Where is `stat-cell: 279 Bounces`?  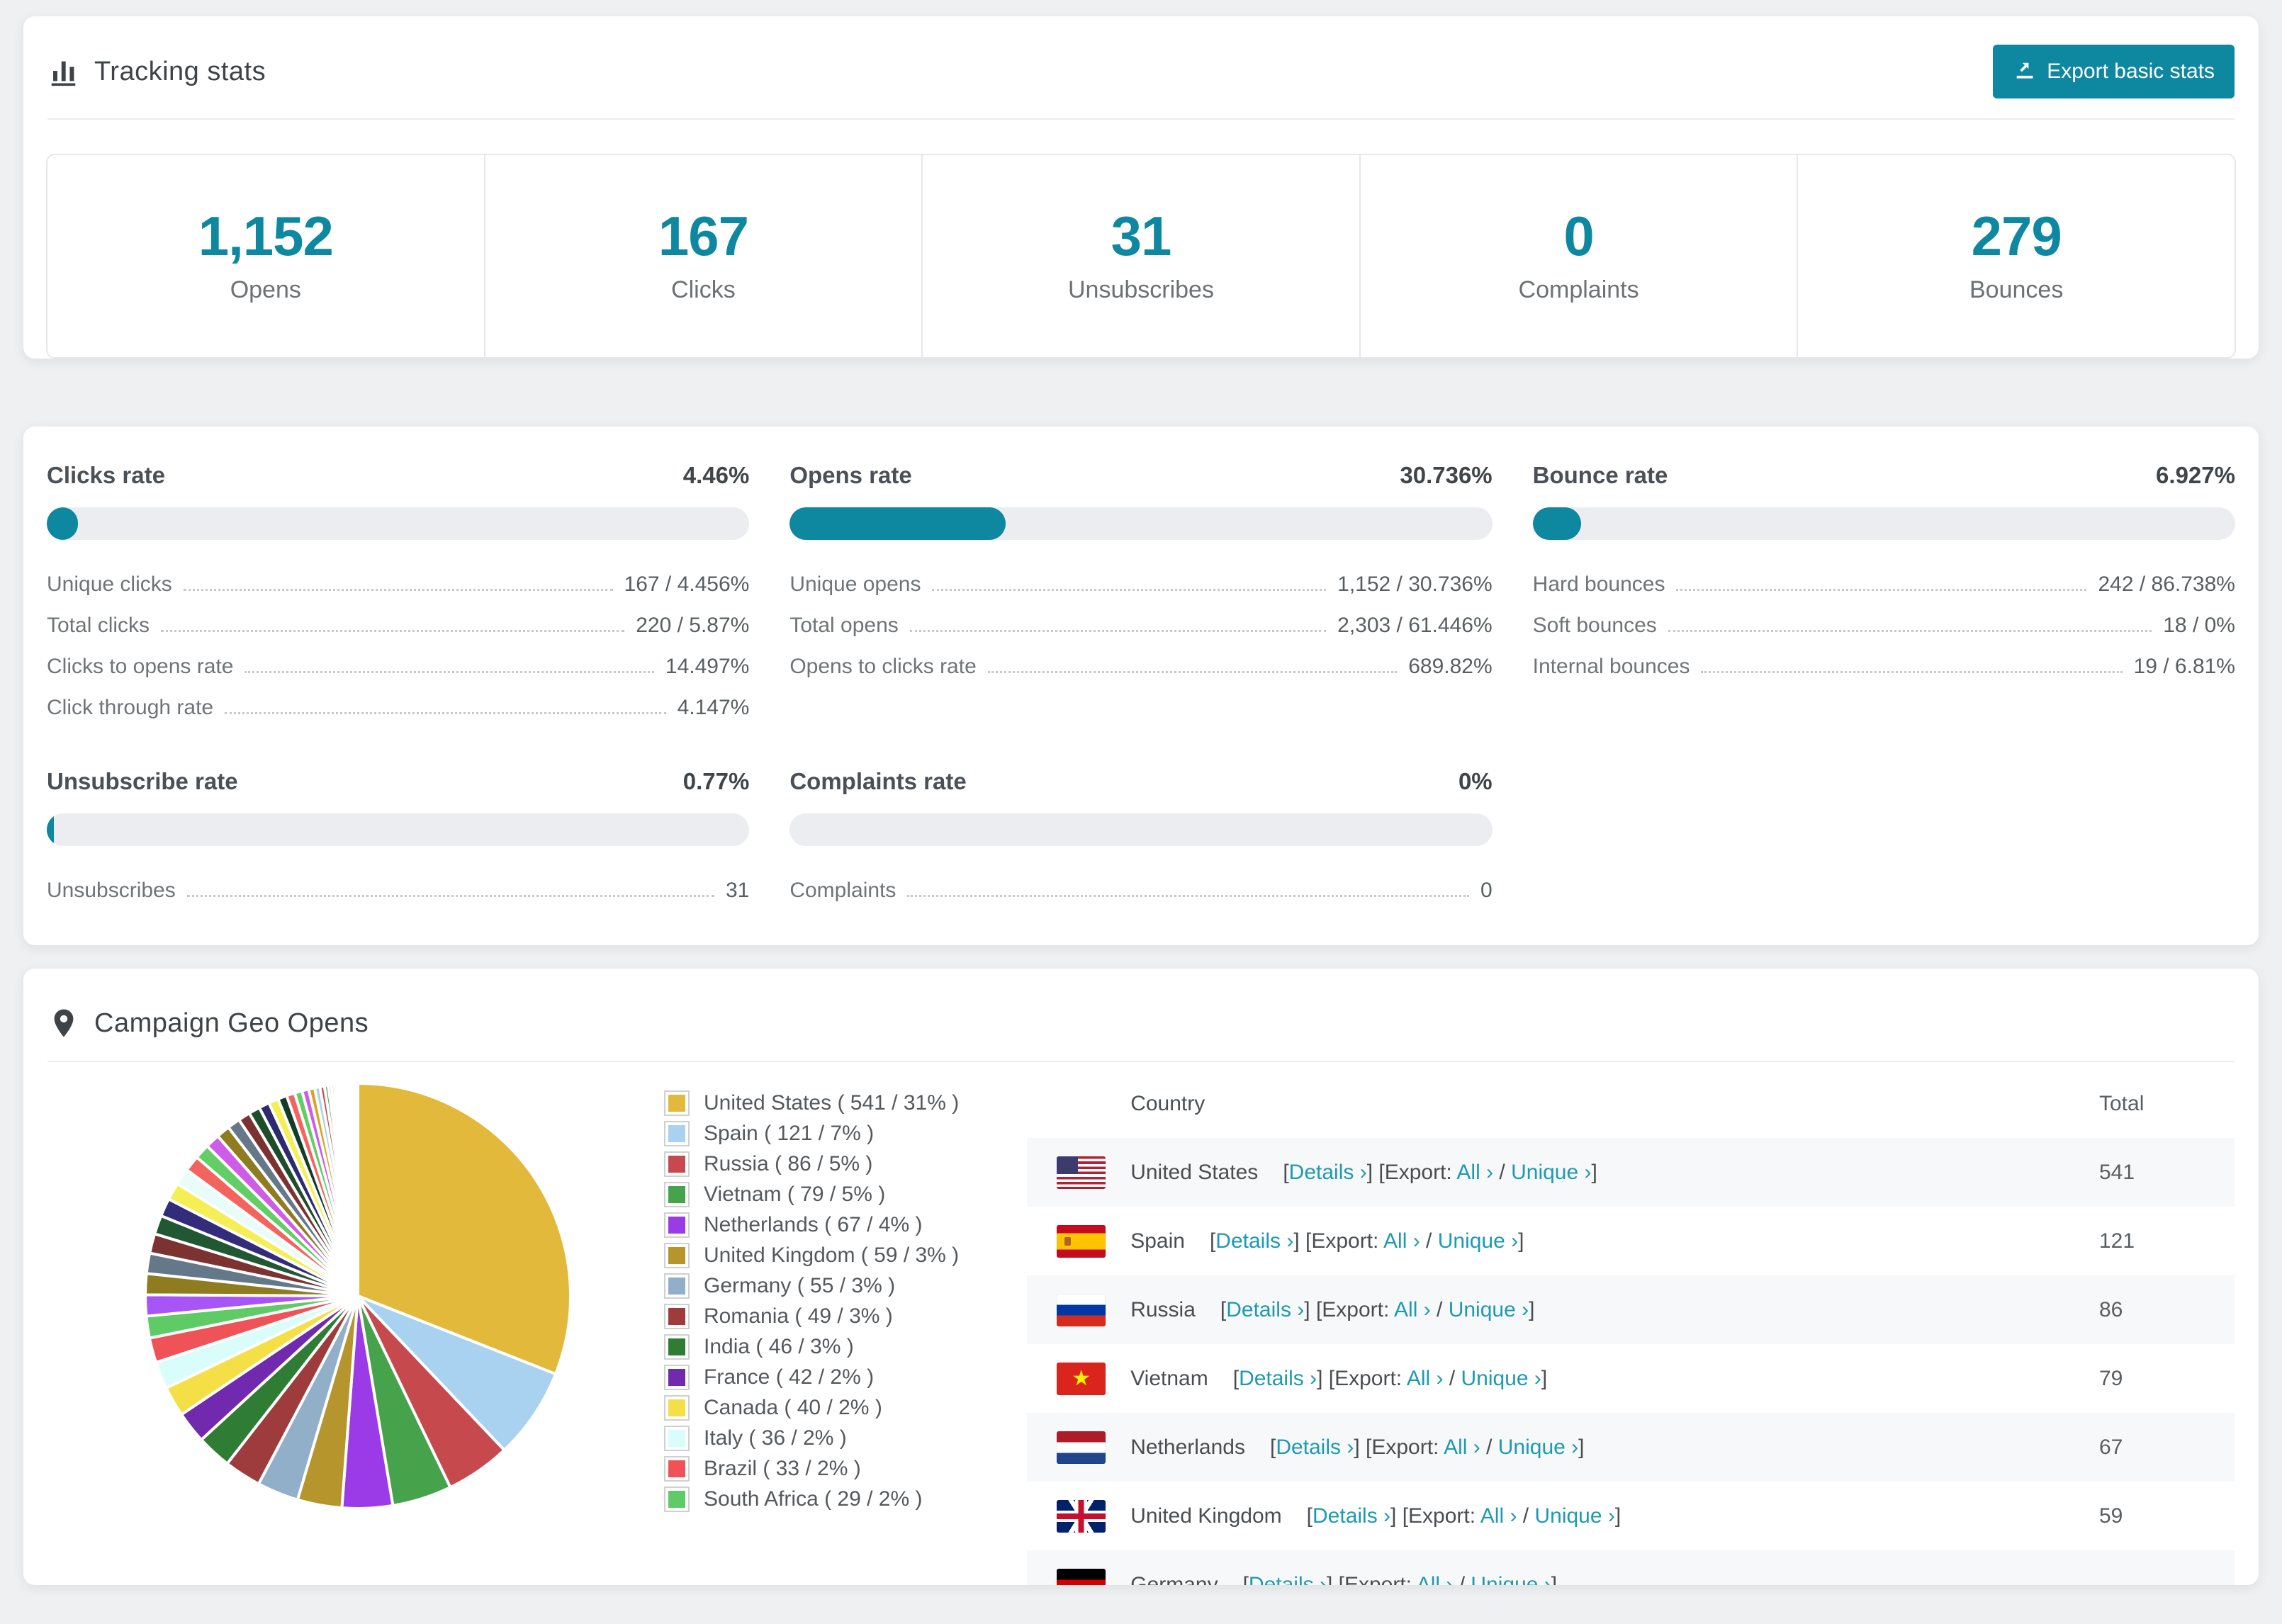 stat-cell: 279 Bounces is located at coordinates (2017, 256).